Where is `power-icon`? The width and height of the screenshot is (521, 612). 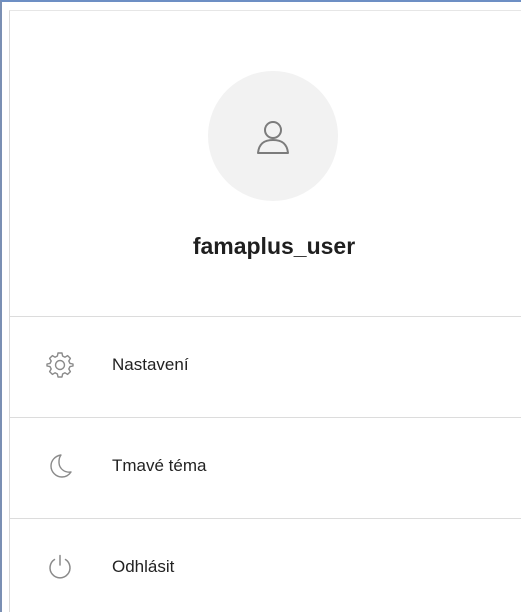
power-icon is located at coordinates (60, 567).